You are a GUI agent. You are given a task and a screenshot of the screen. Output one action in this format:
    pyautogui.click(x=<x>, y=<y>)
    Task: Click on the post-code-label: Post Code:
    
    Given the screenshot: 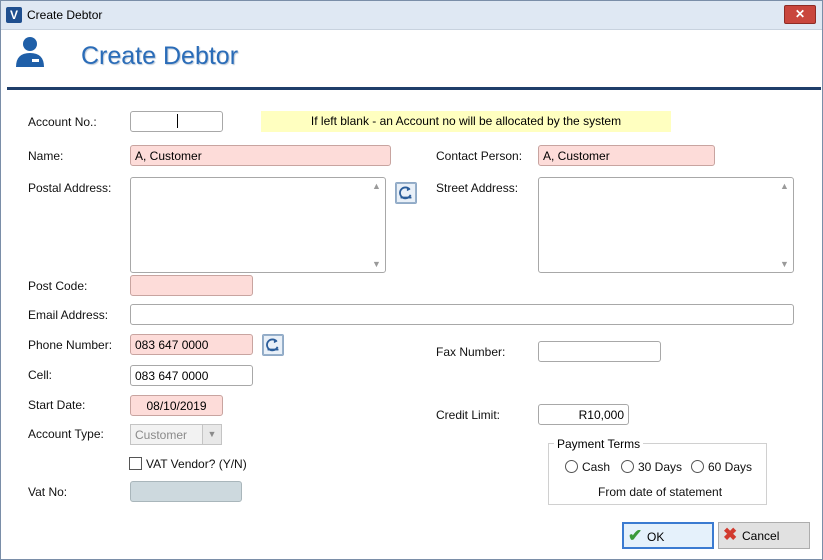 What is the action you would take?
    pyautogui.click(x=58, y=286)
    